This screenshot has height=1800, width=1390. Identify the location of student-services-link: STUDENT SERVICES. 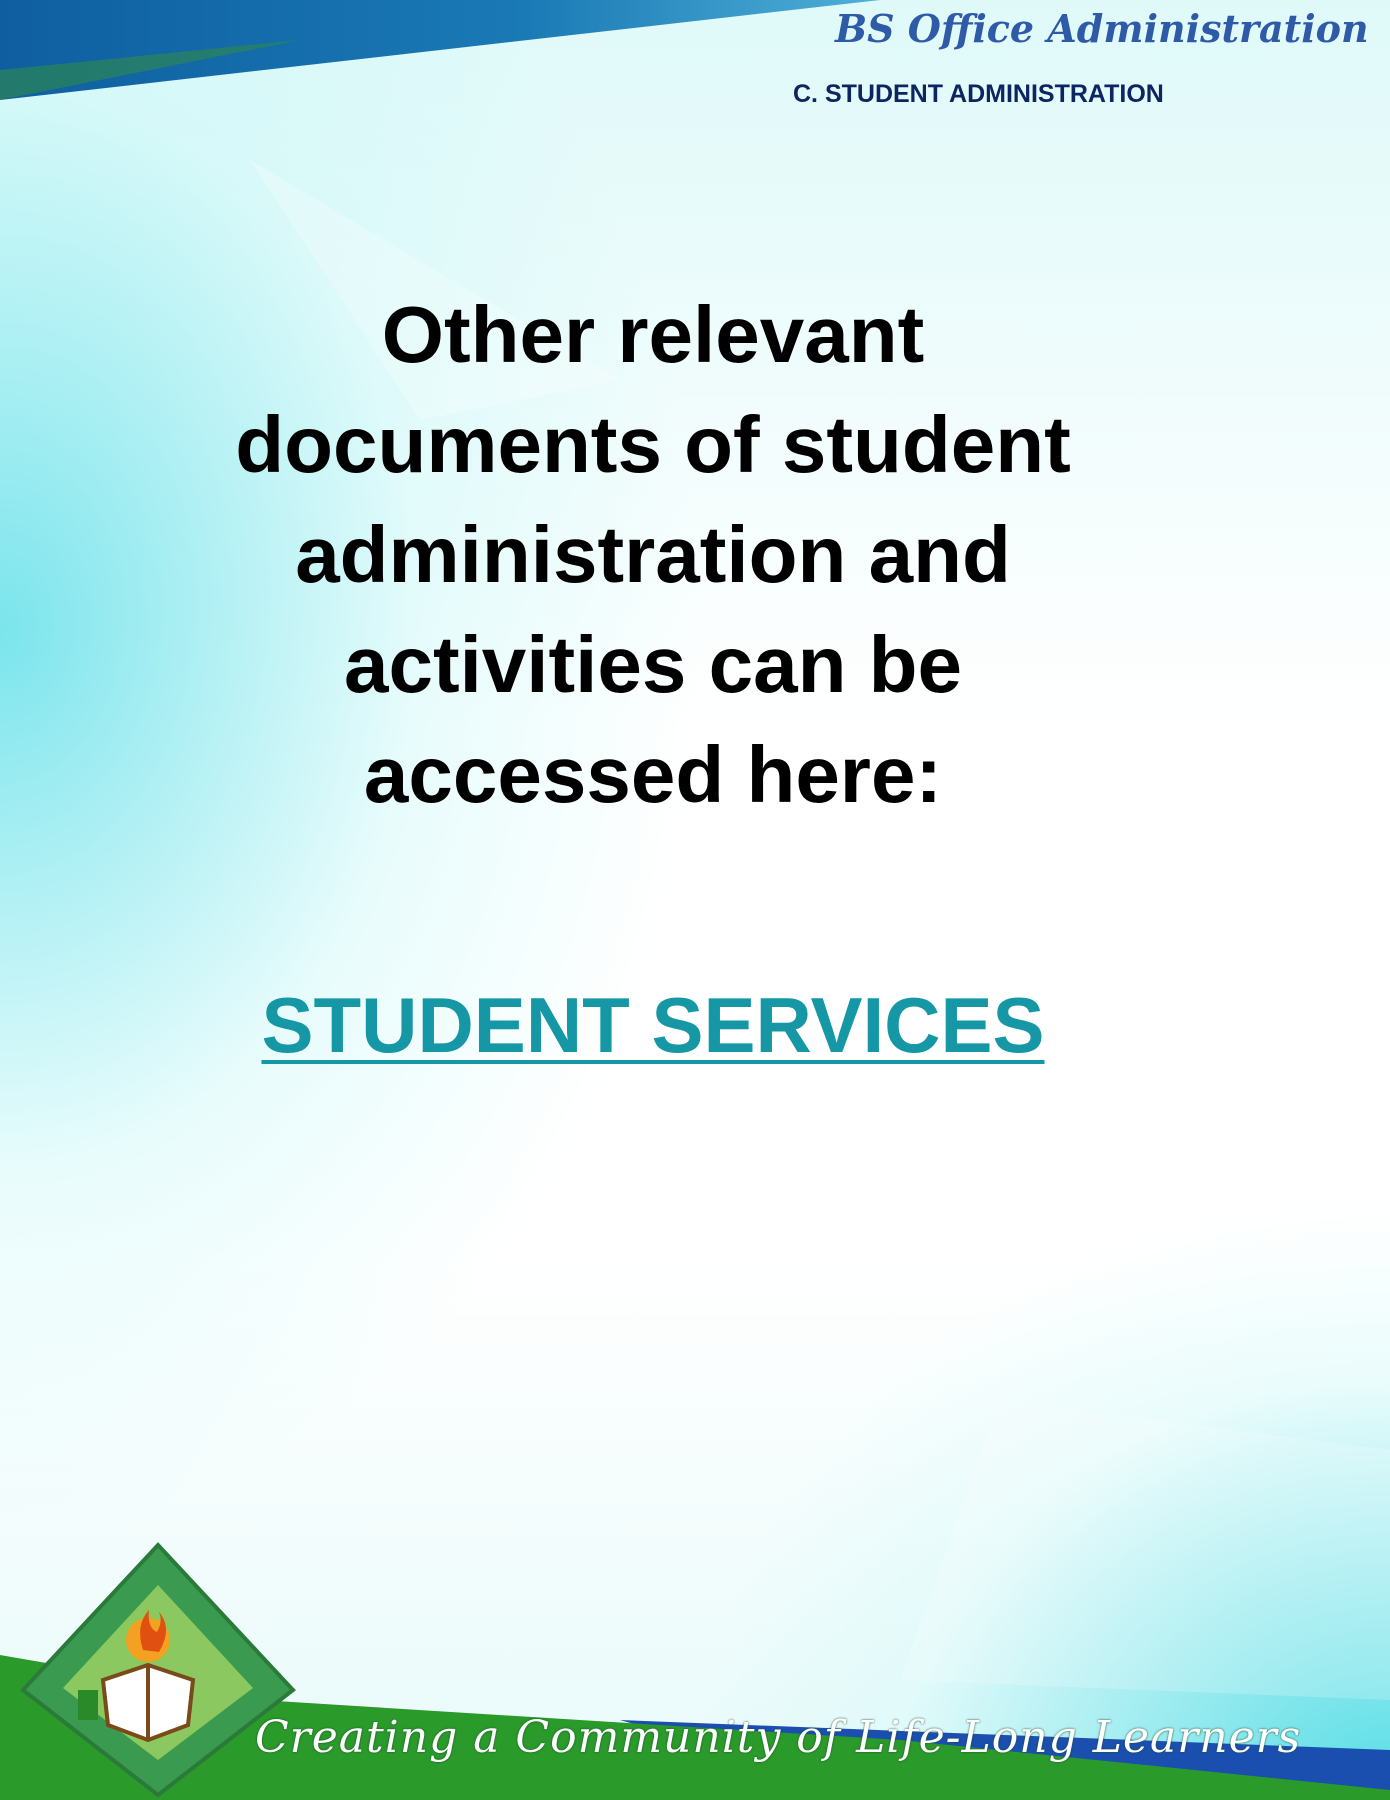
(652, 1025).